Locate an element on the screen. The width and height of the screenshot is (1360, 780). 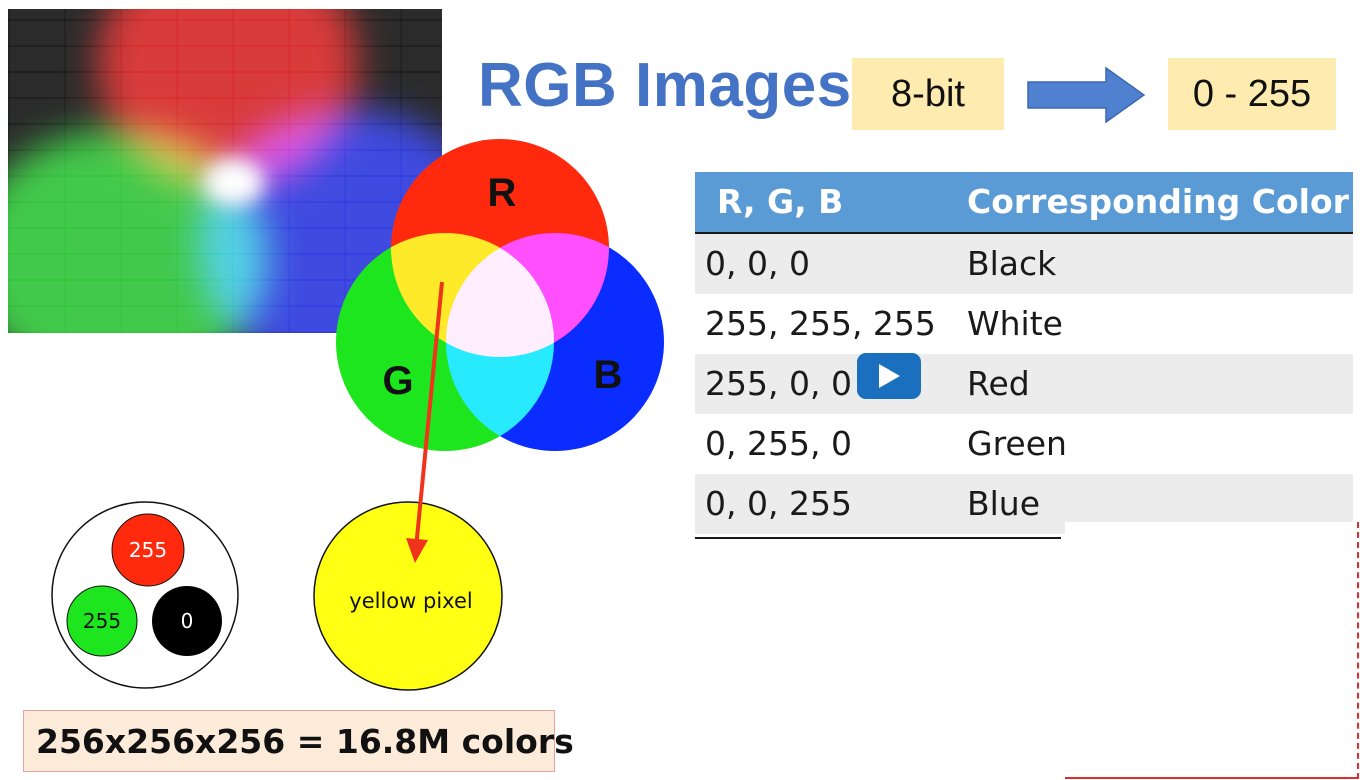
row-color: Green is located at coordinates (1017, 443).